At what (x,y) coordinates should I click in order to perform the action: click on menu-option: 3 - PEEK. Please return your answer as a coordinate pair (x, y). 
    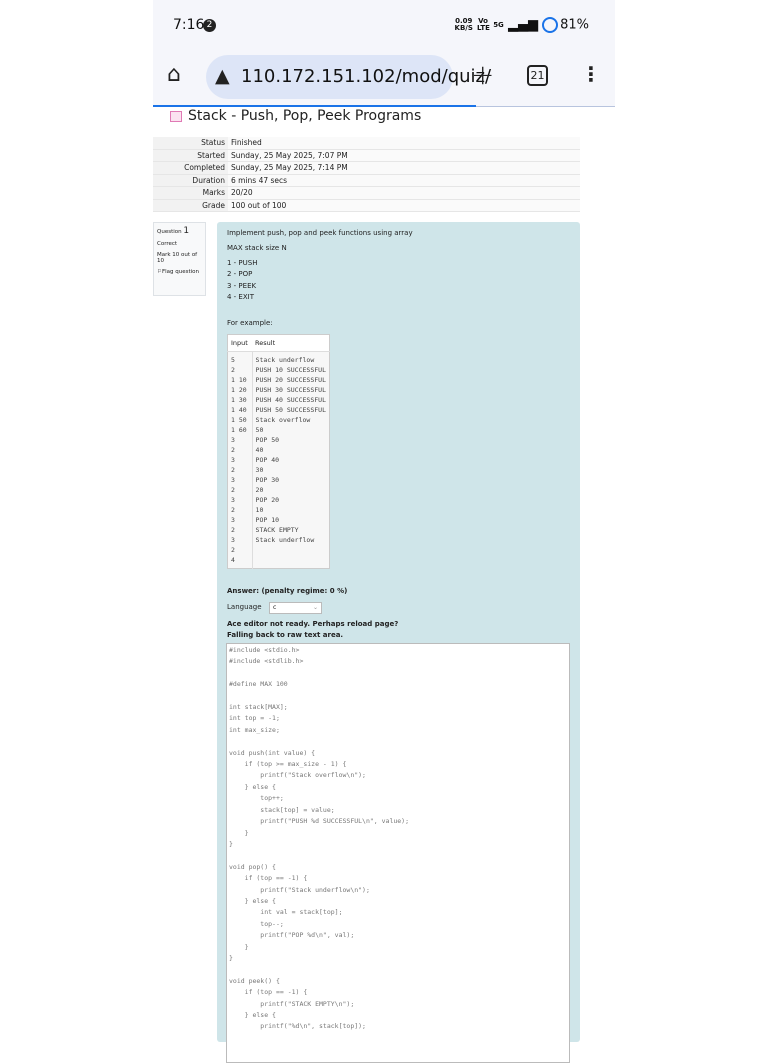
    Looking at the image, I should click on (242, 286).